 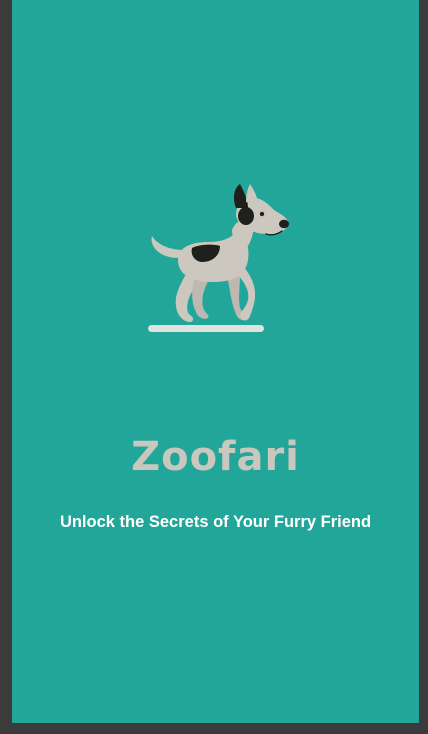 What do you see at coordinates (206, 328) in the screenshot?
I see `ground-line` at bounding box center [206, 328].